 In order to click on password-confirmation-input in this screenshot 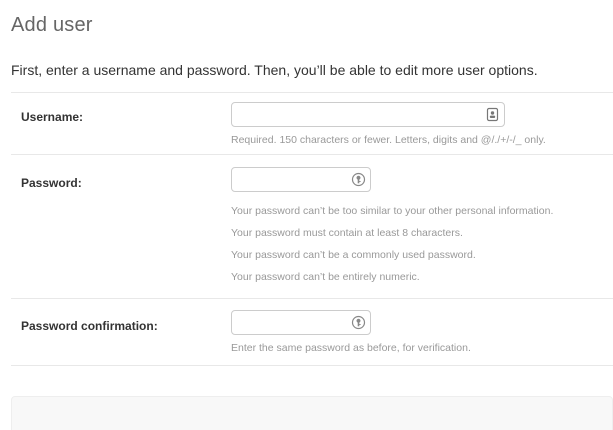, I will do `click(301, 322)`.